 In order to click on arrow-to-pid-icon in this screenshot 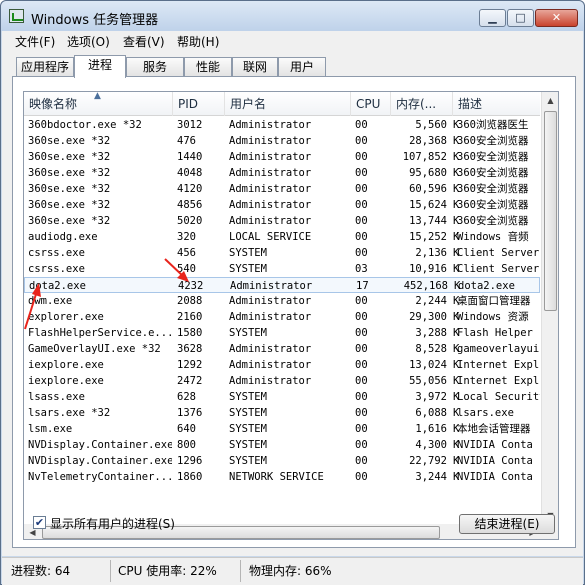, I will do `click(176, 270)`.